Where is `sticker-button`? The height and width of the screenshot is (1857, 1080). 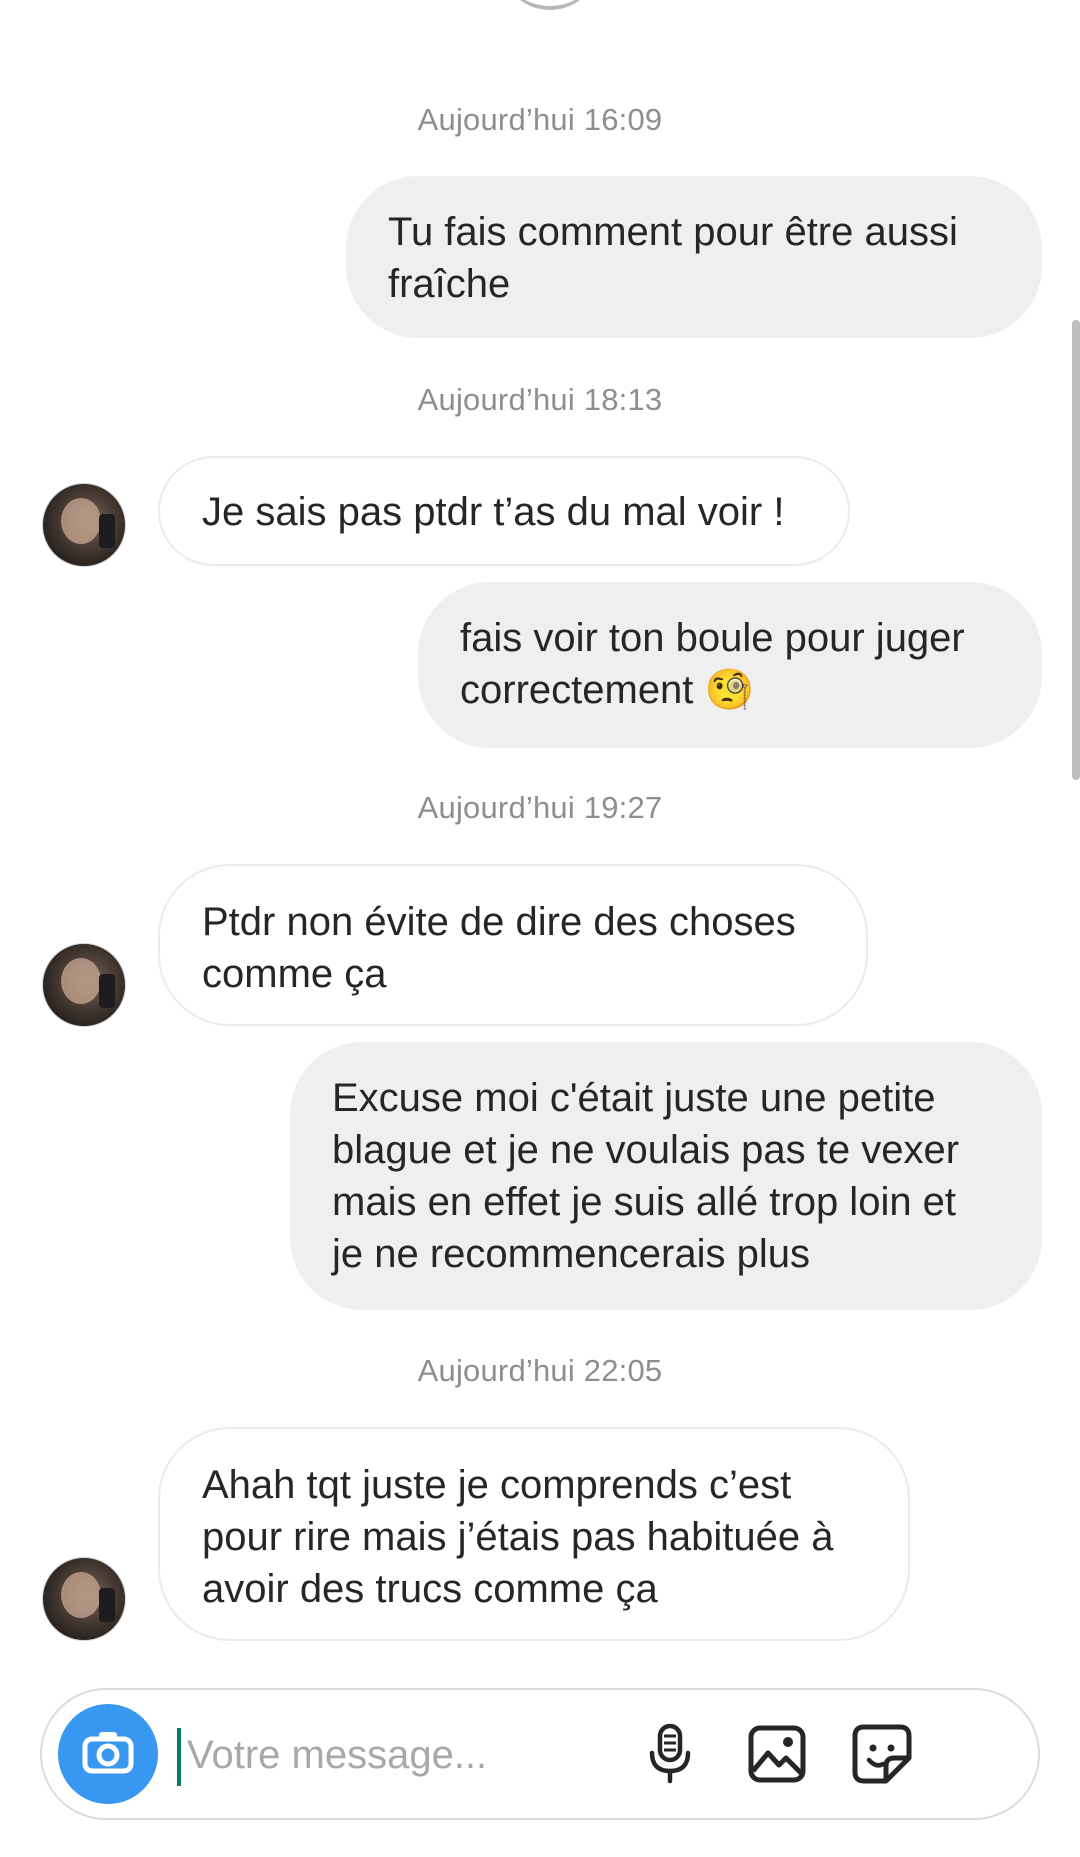 sticker-button is located at coordinates (882, 1756).